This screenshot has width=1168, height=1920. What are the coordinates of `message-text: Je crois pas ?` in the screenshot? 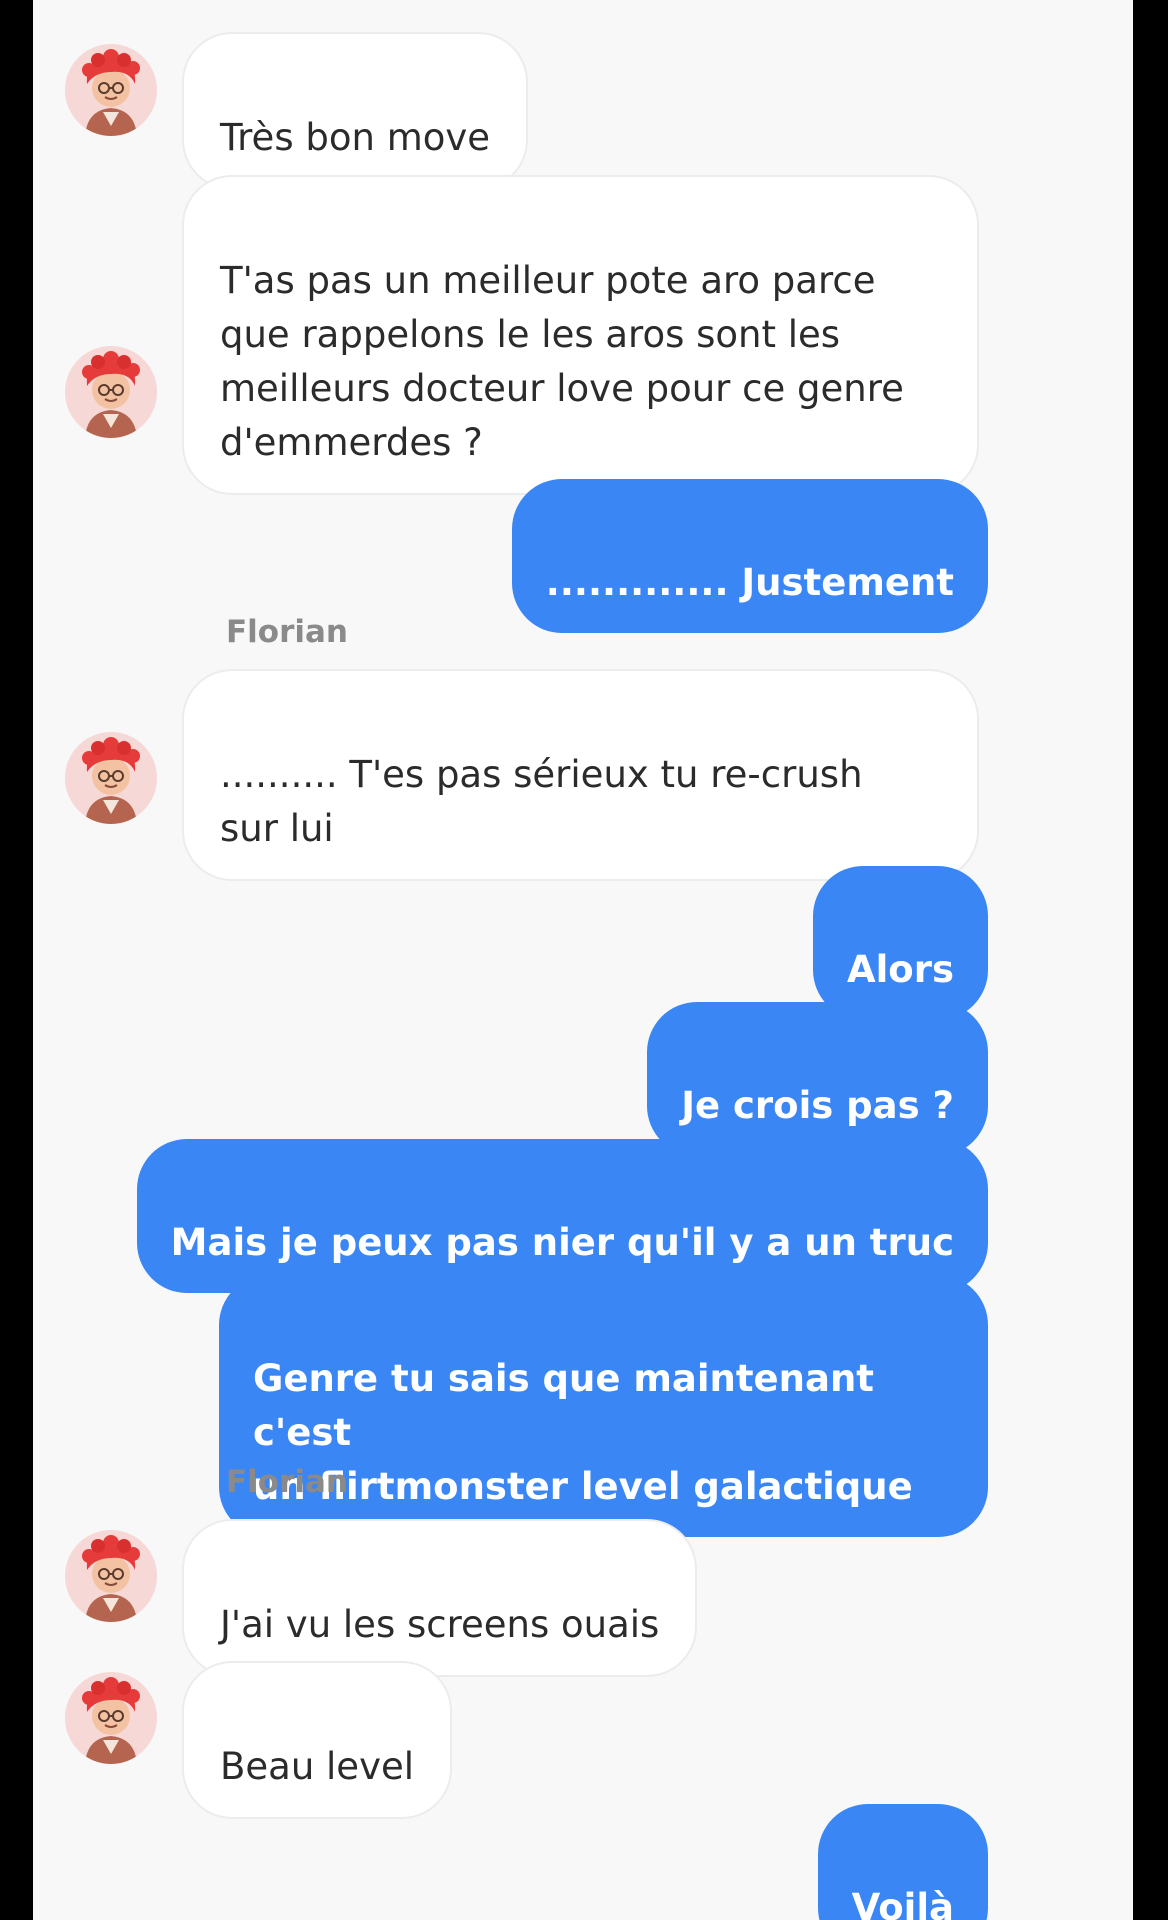 It's located at (817, 1105).